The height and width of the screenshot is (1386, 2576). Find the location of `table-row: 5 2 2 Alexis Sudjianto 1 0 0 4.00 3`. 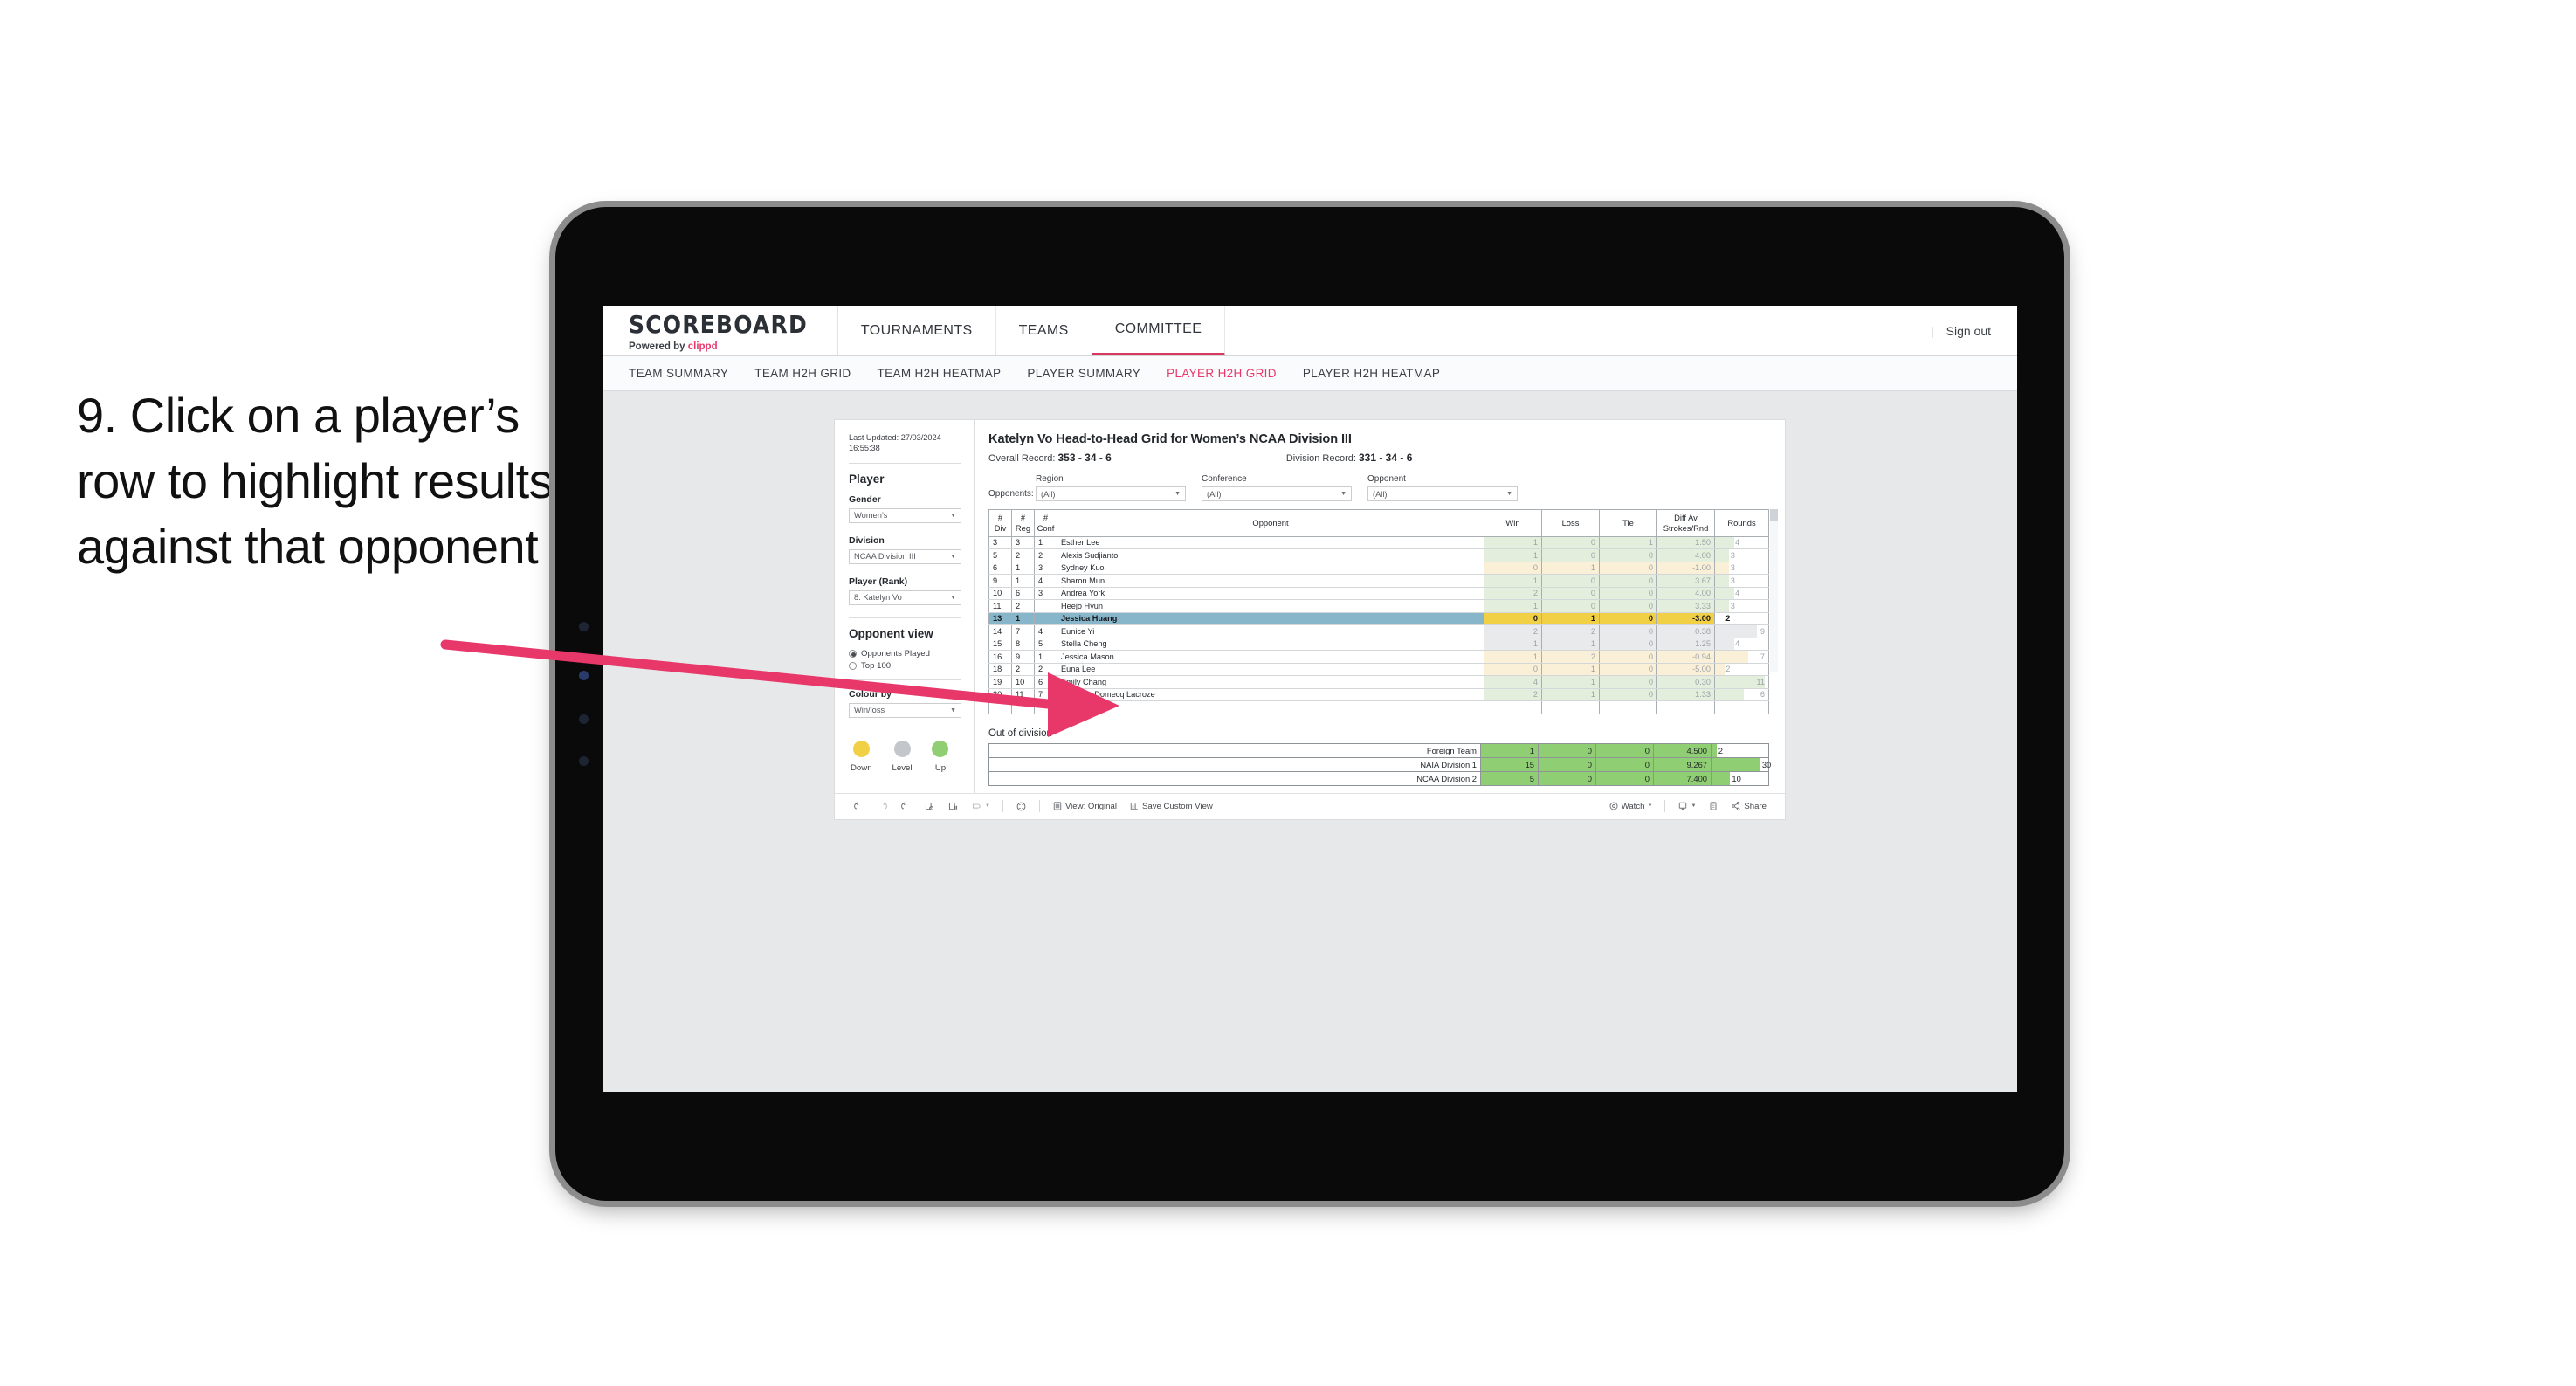

table-row: 5 2 2 Alexis Sudjianto 1 0 0 4.00 3 is located at coordinates (1378, 555).